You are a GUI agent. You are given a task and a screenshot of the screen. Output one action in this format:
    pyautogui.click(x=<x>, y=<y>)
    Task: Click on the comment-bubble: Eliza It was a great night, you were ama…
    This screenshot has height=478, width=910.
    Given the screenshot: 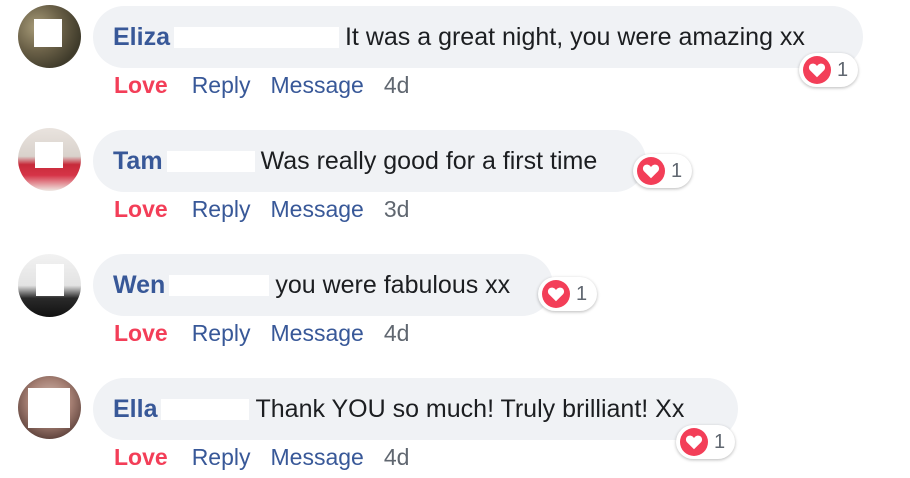 What is the action you would take?
    pyautogui.click(x=478, y=37)
    